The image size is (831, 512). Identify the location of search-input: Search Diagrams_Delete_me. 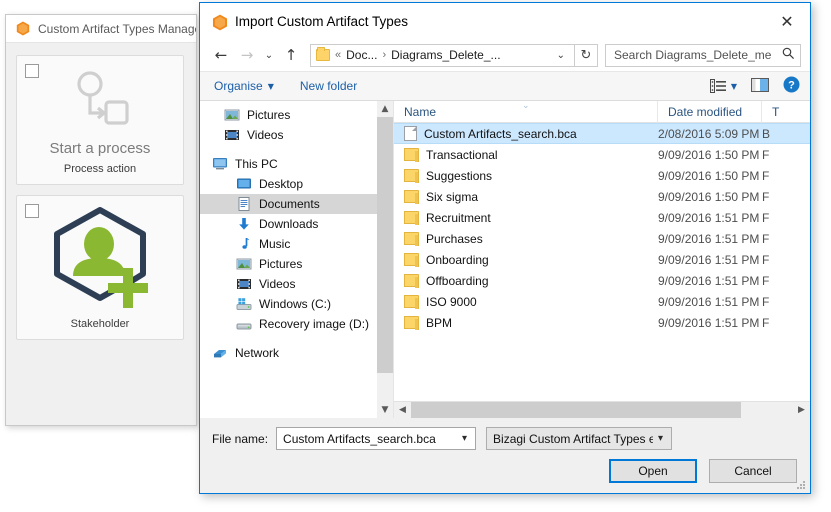
(703, 55).